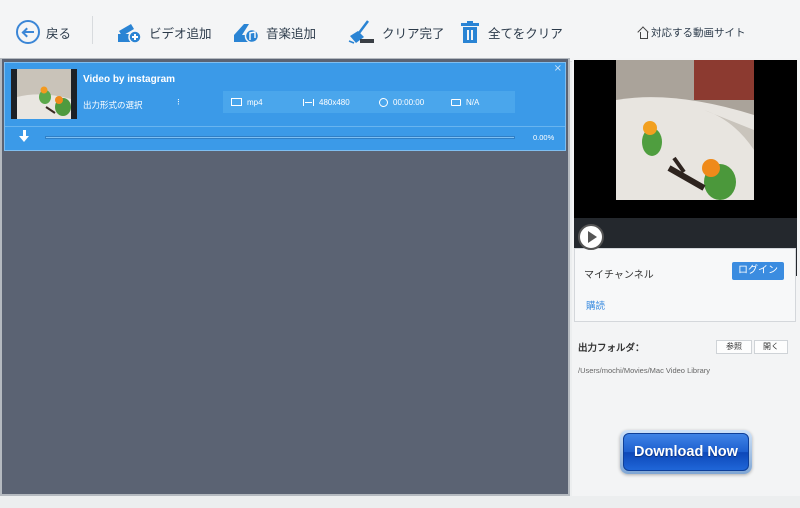 This screenshot has height=508, width=800. What do you see at coordinates (758, 271) in the screenshot?
I see `login-button: ログイン` at bounding box center [758, 271].